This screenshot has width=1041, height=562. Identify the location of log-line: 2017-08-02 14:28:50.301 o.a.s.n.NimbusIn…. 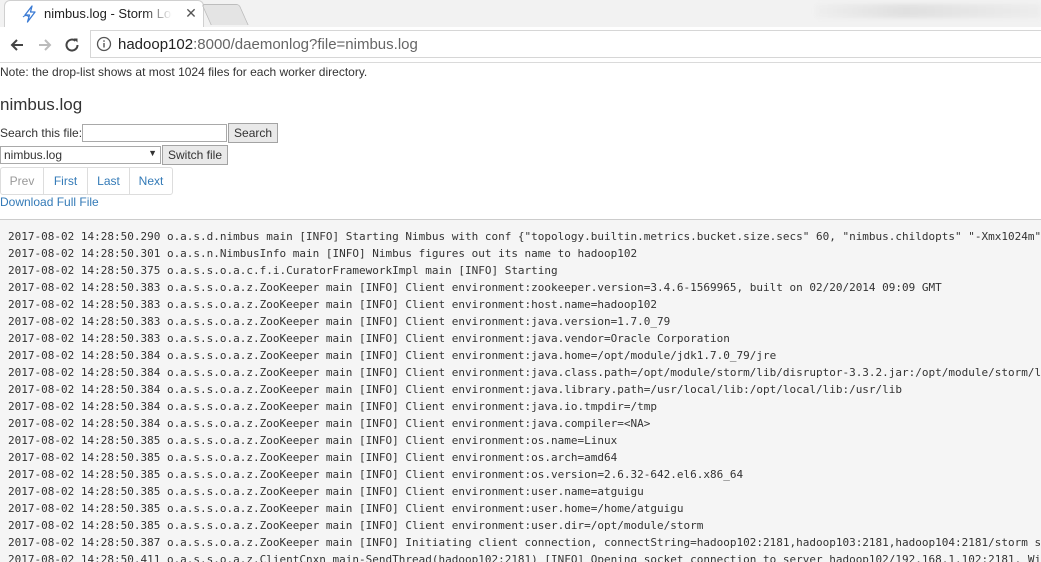
(323, 253).